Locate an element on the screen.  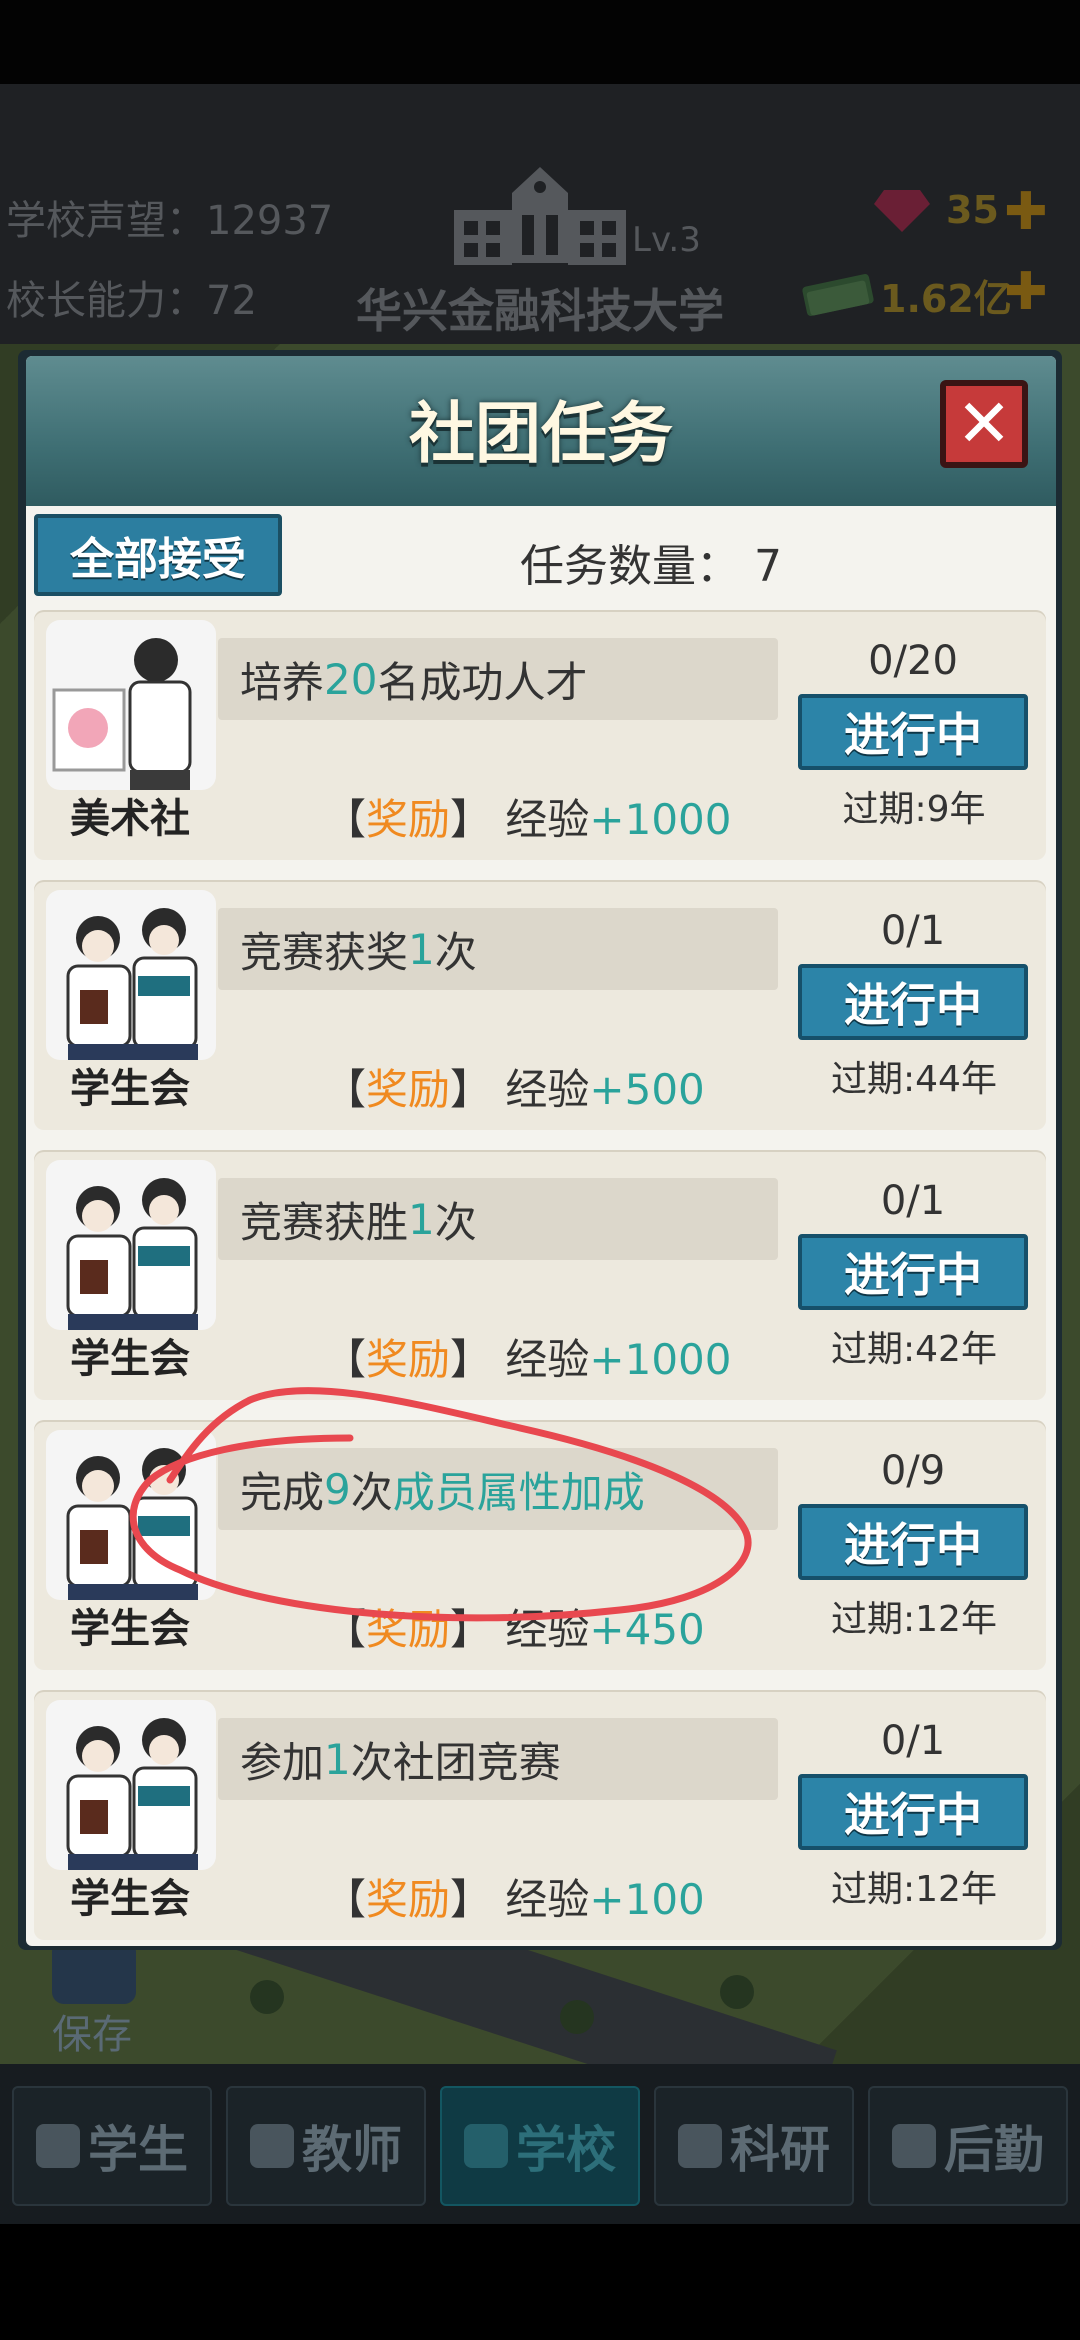
task-progress: 0/9 is located at coordinates (913, 1471).